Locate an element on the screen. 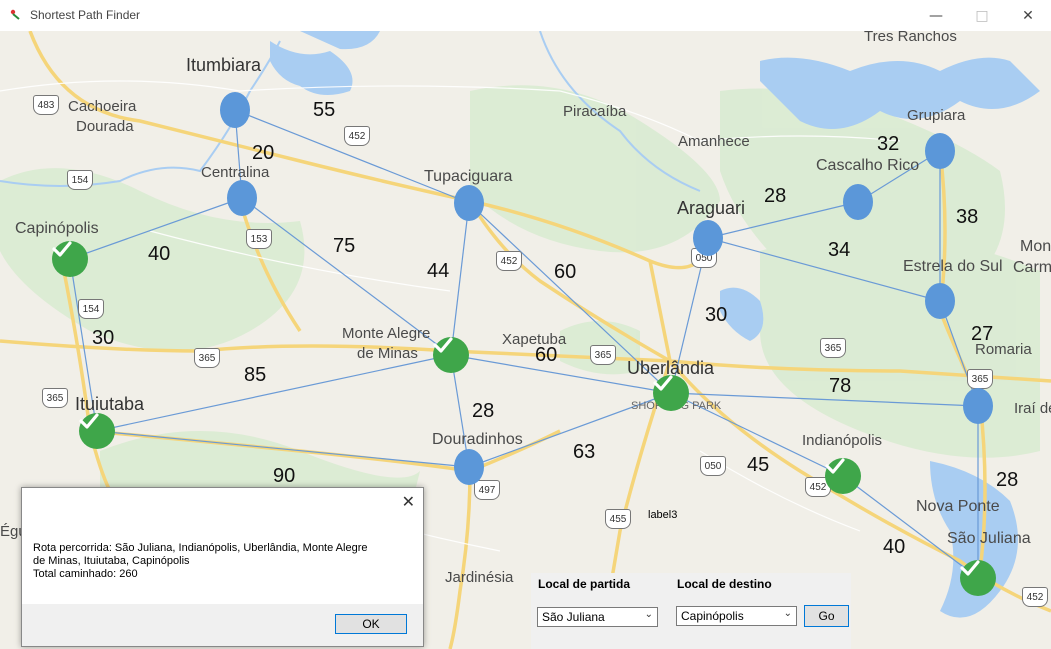  place-label: Jardinésia is located at coordinates (479, 577).